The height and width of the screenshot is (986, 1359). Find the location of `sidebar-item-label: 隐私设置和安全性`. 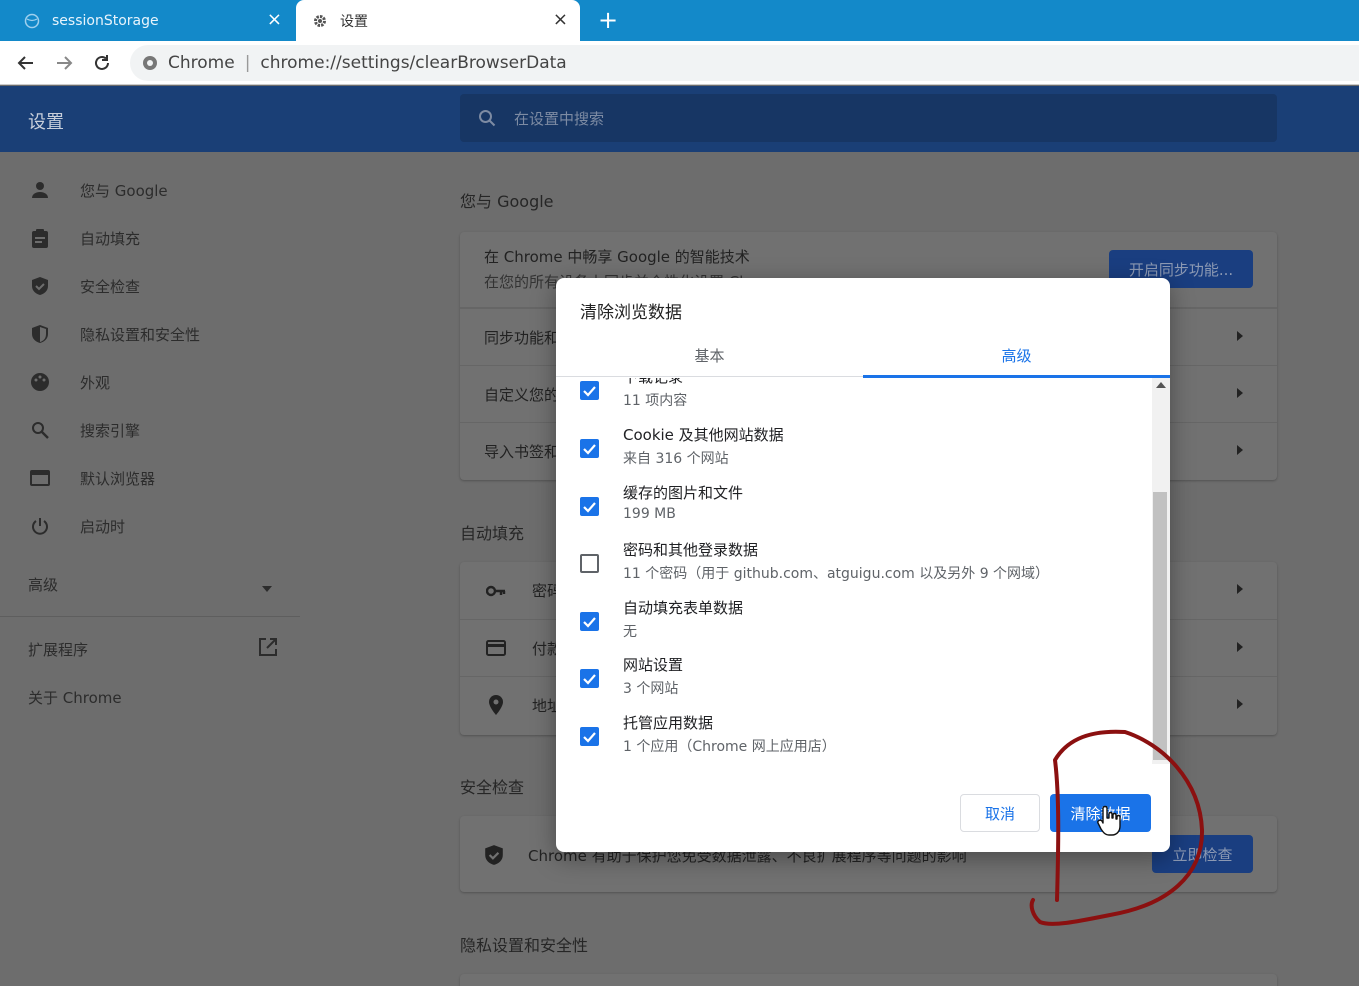

sidebar-item-label: 隐私设置和安全性 is located at coordinates (140, 334).